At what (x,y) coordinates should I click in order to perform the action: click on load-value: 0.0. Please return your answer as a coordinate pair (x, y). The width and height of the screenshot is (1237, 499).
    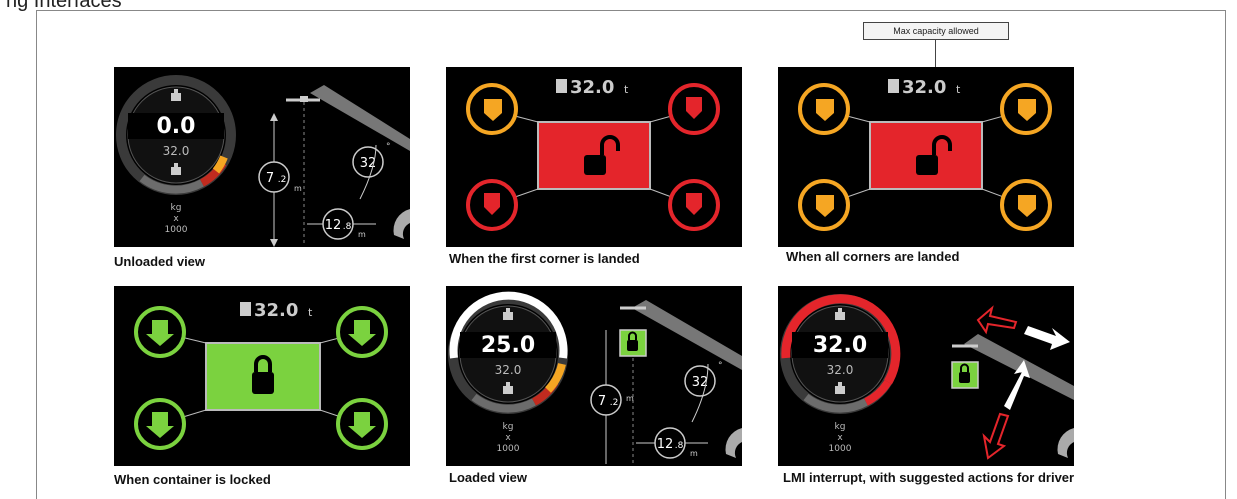
    Looking at the image, I should click on (176, 126).